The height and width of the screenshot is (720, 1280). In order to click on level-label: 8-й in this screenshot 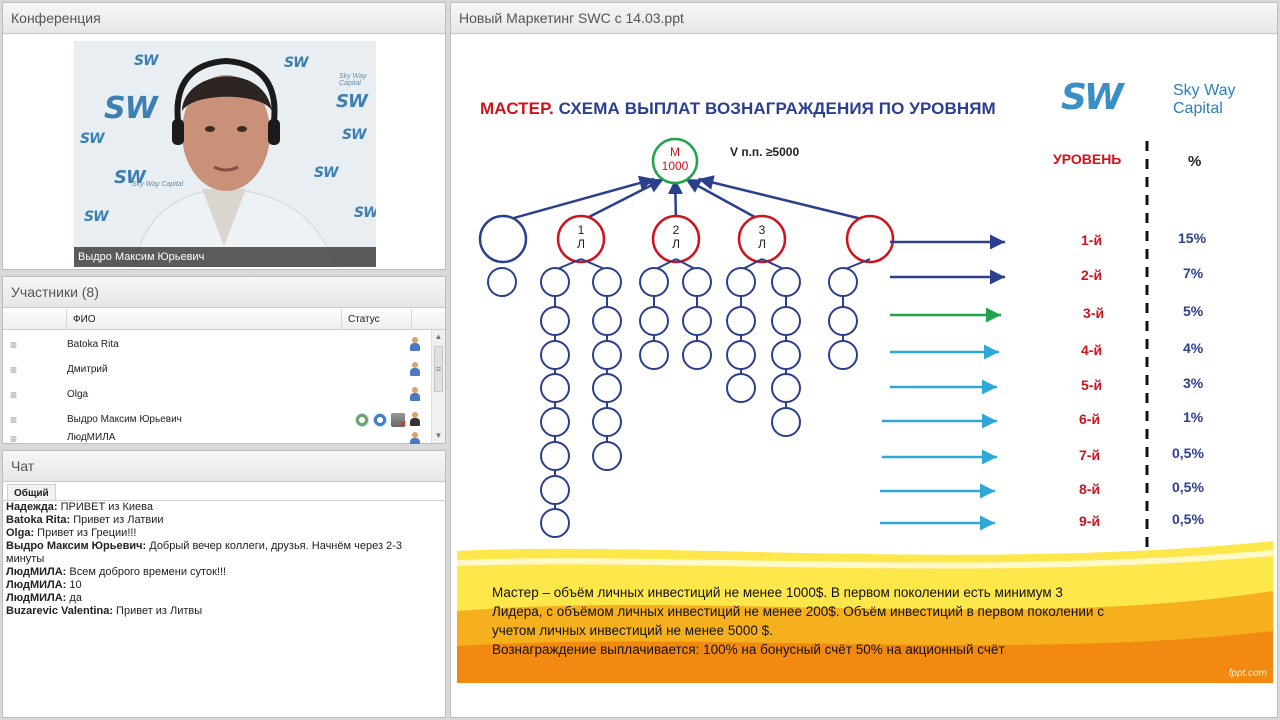, I will do `click(1090, 489)`.